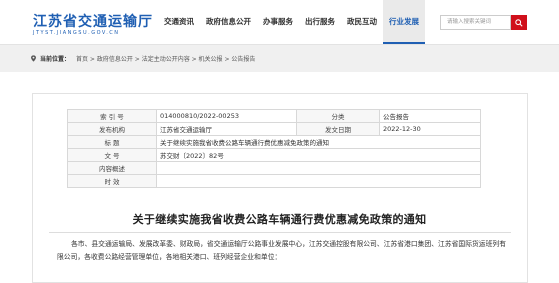 This screenshot has width=559, height=283. Describe the element at coordinates (55, 59) in the screenshot. I see `breadcrumb-location-label: 当前位置：` at that location.